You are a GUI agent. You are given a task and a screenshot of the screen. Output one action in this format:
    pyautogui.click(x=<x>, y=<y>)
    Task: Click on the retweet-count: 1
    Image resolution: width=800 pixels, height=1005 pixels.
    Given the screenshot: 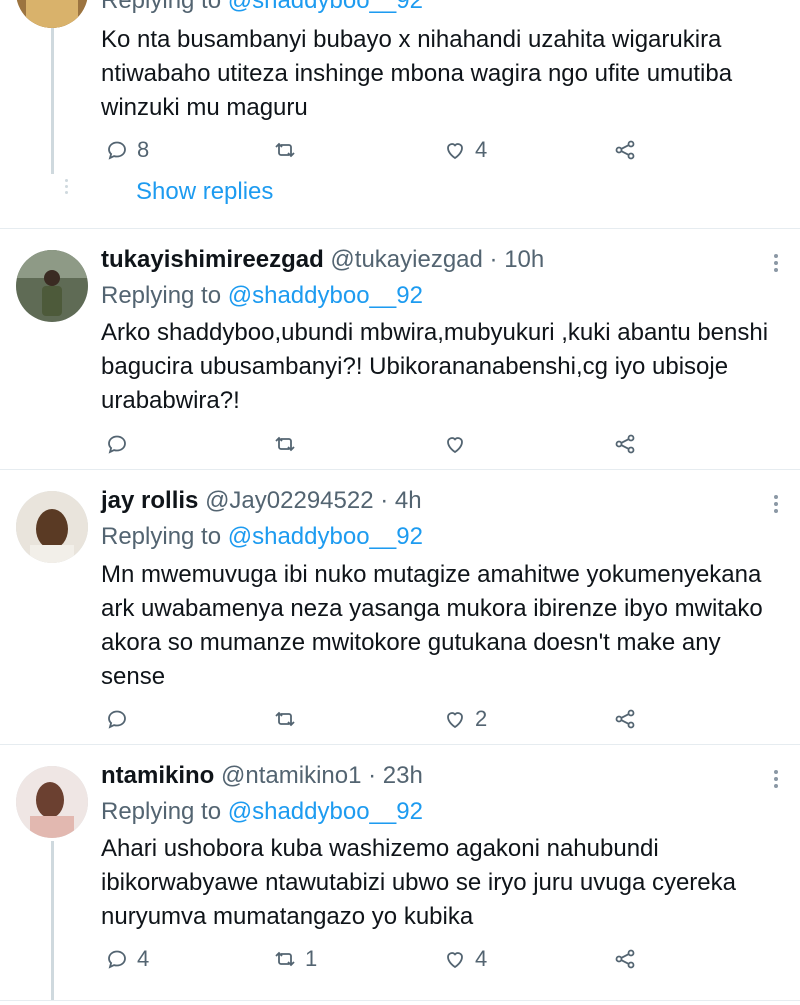 What is the action you would take?
    pyautogui.click(x=311, y=958)
    